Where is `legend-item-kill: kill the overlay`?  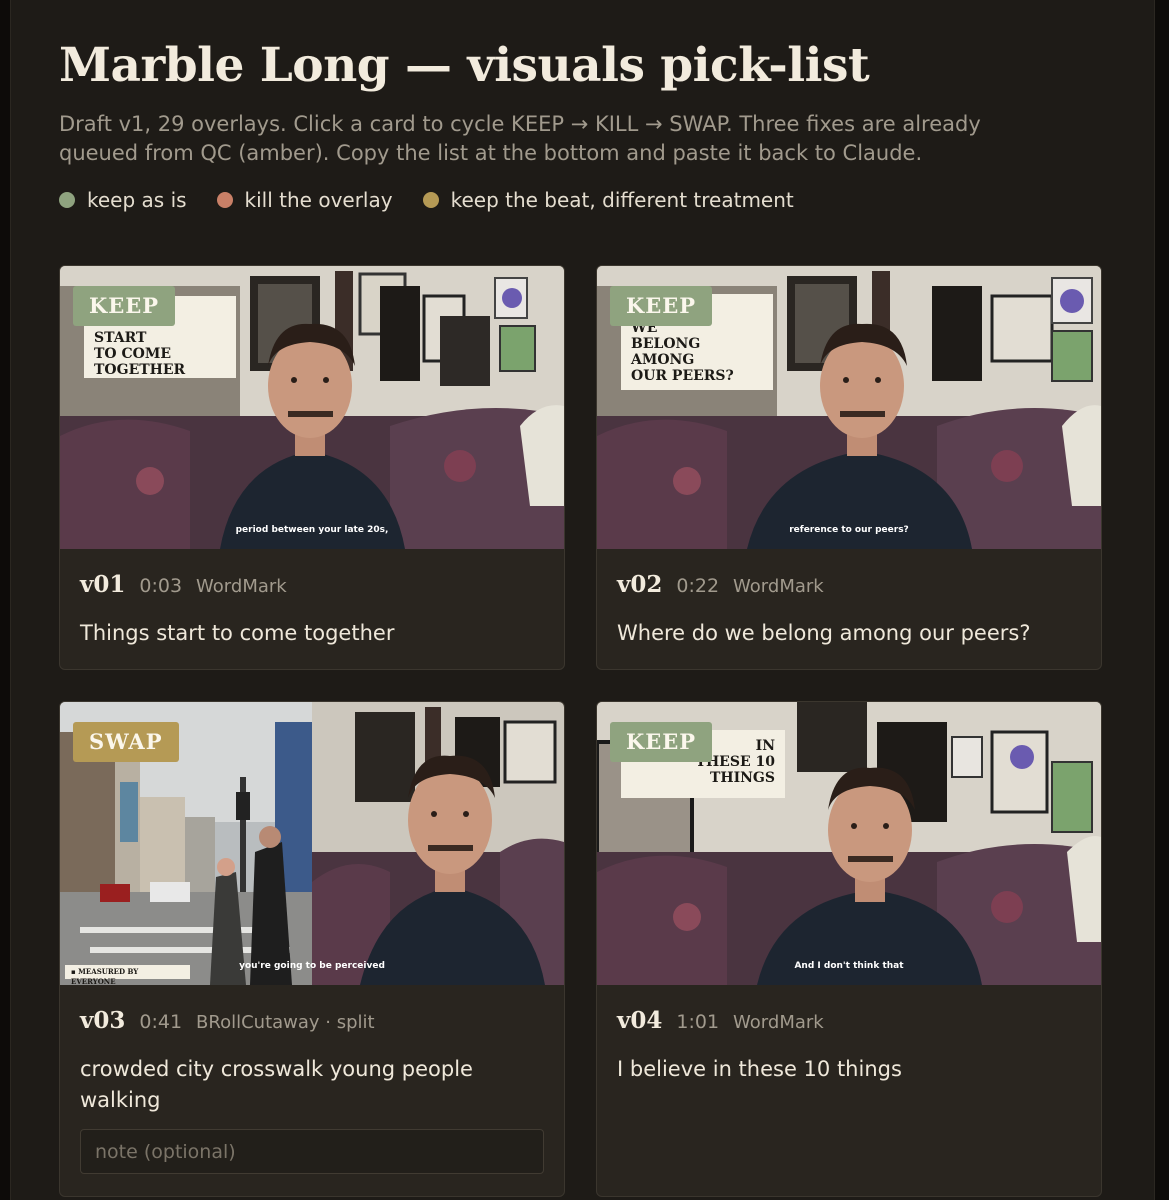
legend-item-kill: kill the overlay is located at coordinates (304, 200).